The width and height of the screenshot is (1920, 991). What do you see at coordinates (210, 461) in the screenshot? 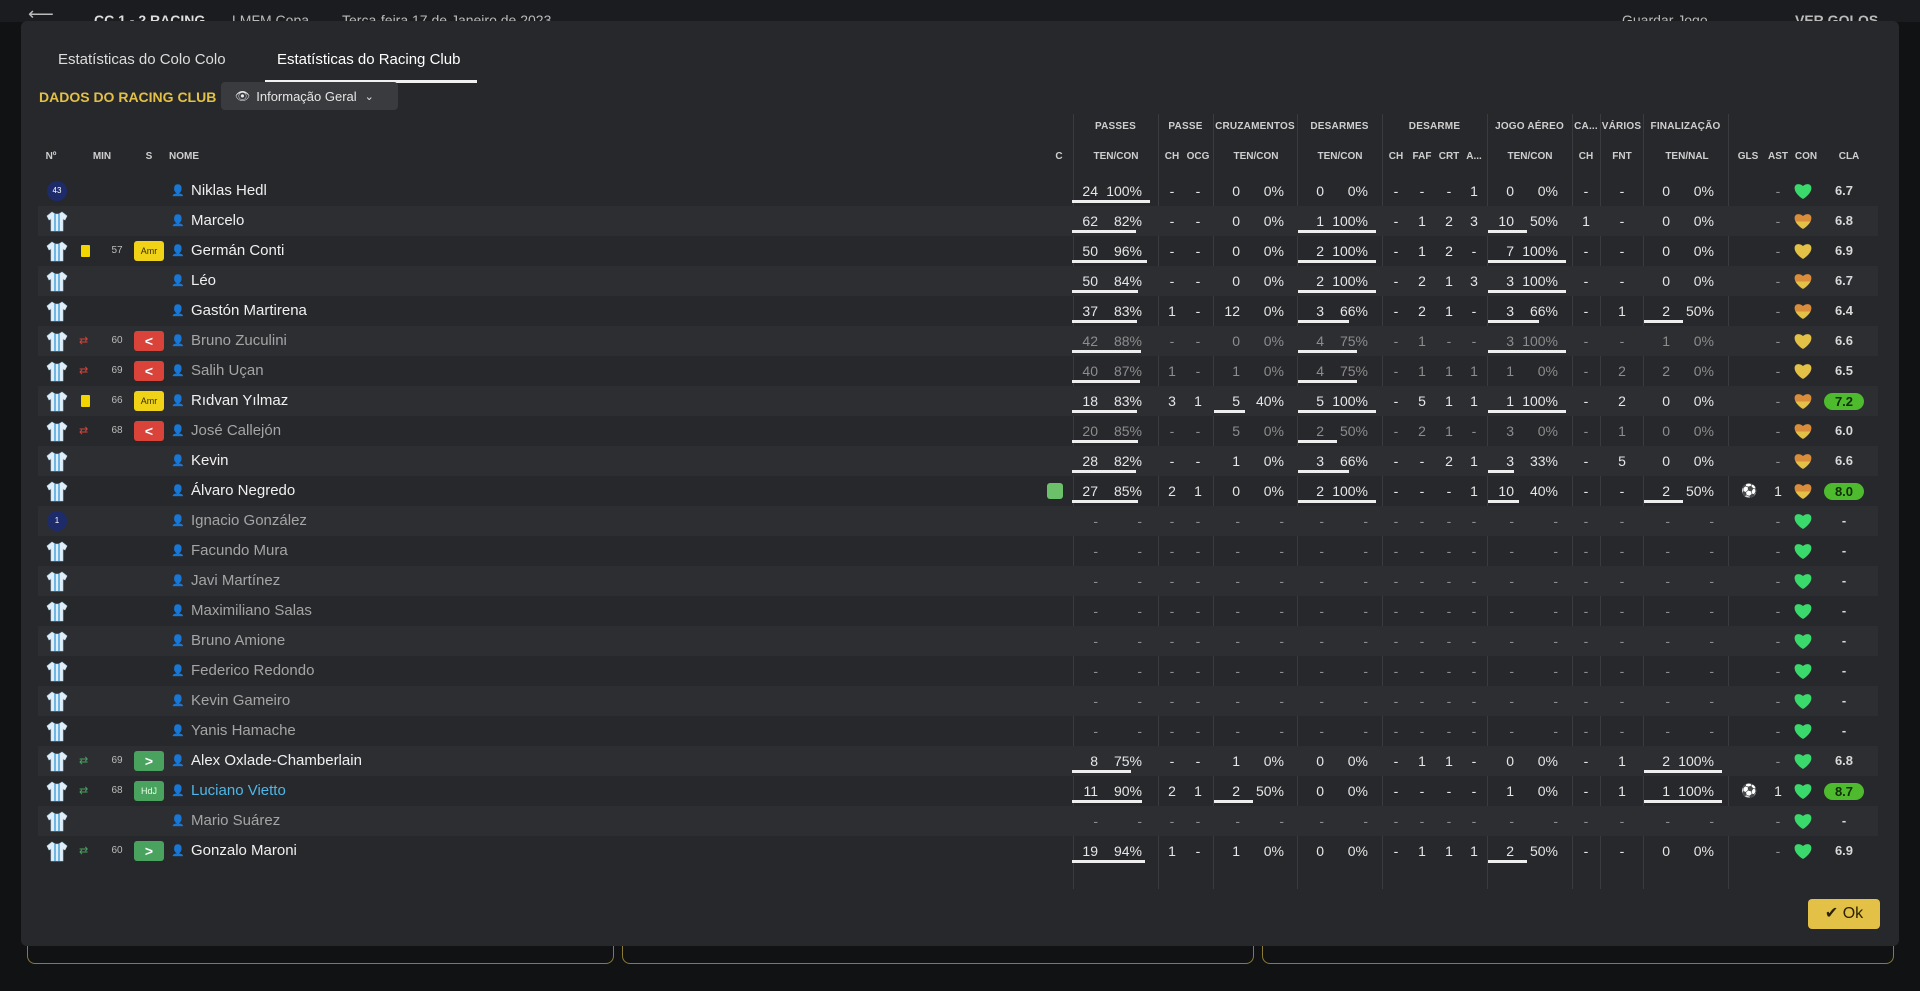
I see `player-name: Kevin` at bounding box center [210, 461].